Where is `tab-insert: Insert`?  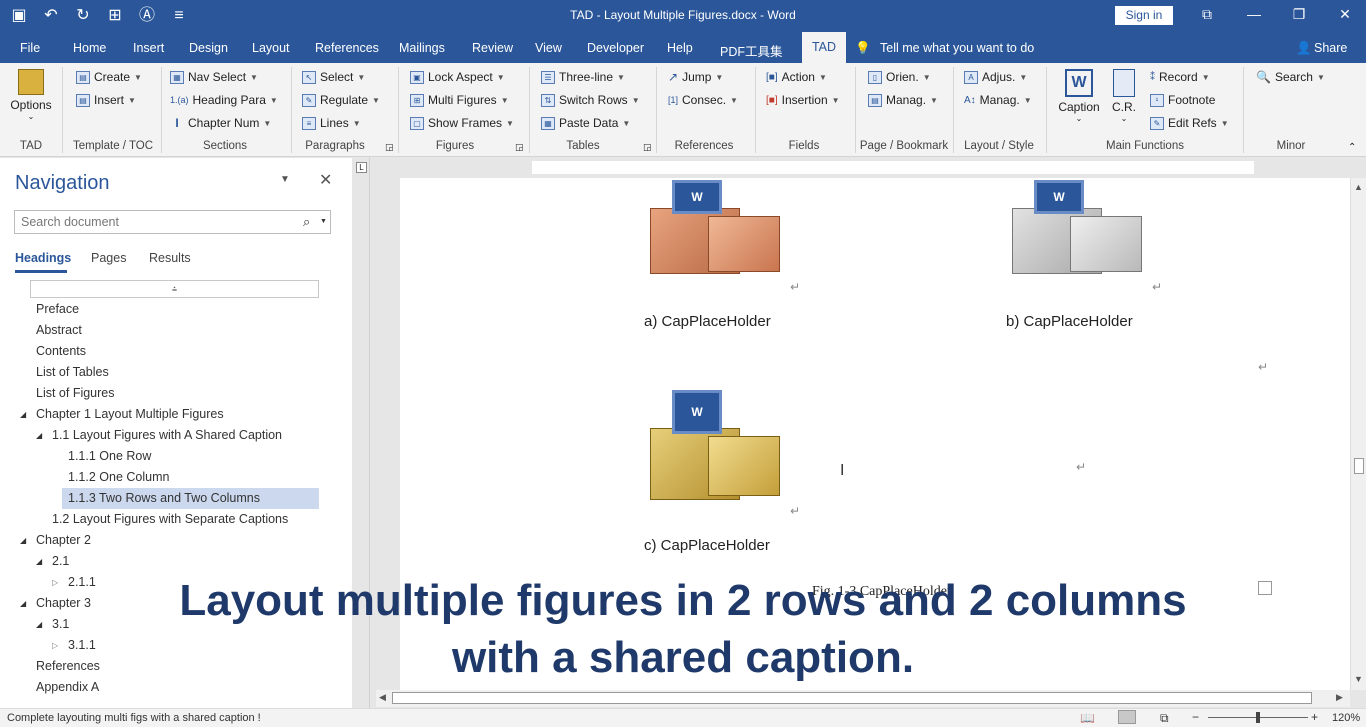
tab-insert: Insert is located at coordinates (148, 48).